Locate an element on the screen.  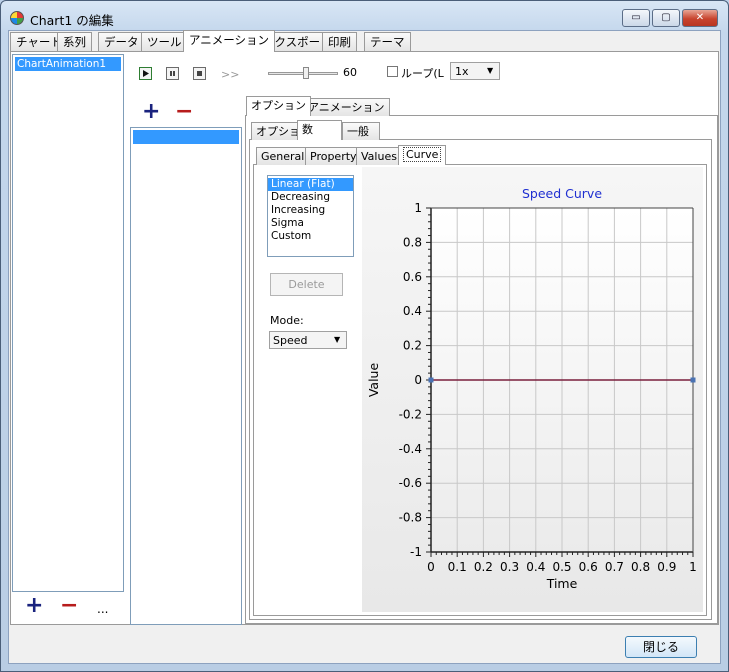
step-list is located at coordinates (186, 376).